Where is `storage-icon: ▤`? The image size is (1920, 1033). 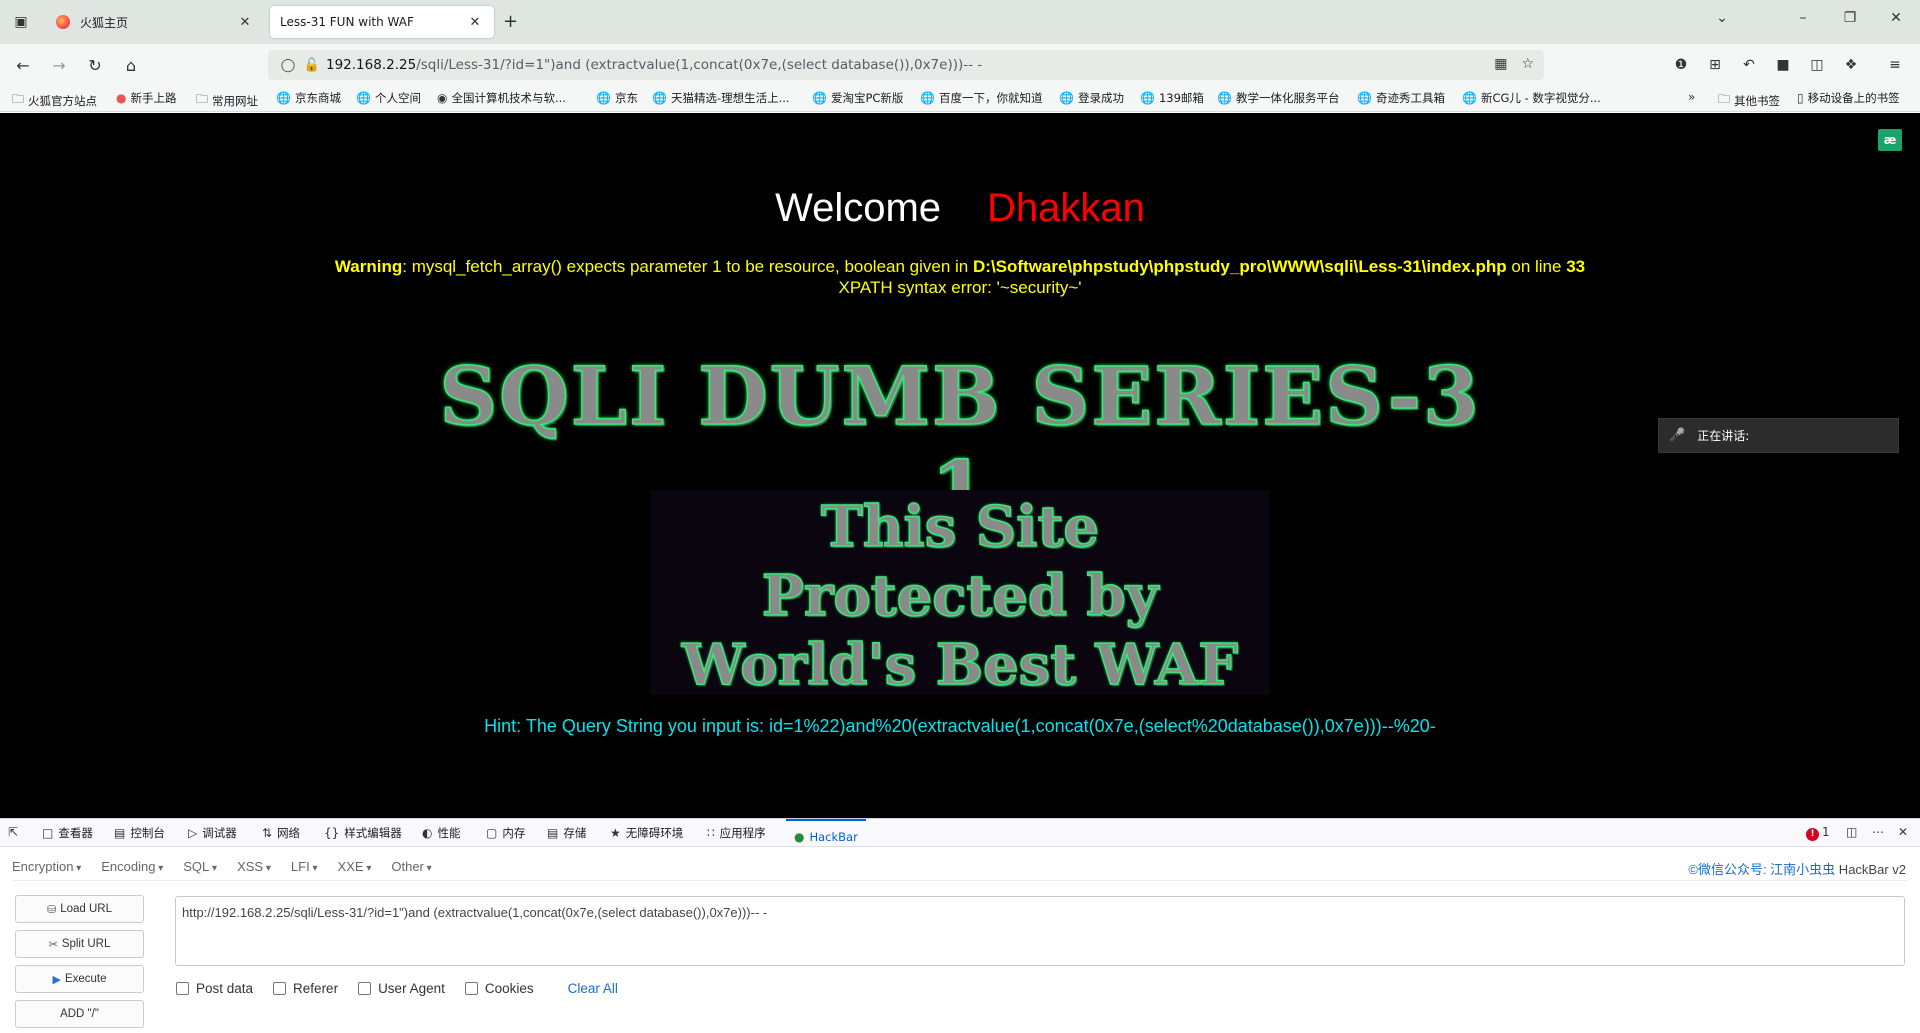
storage-icon: ▤ is located at coordinates (553, 833).